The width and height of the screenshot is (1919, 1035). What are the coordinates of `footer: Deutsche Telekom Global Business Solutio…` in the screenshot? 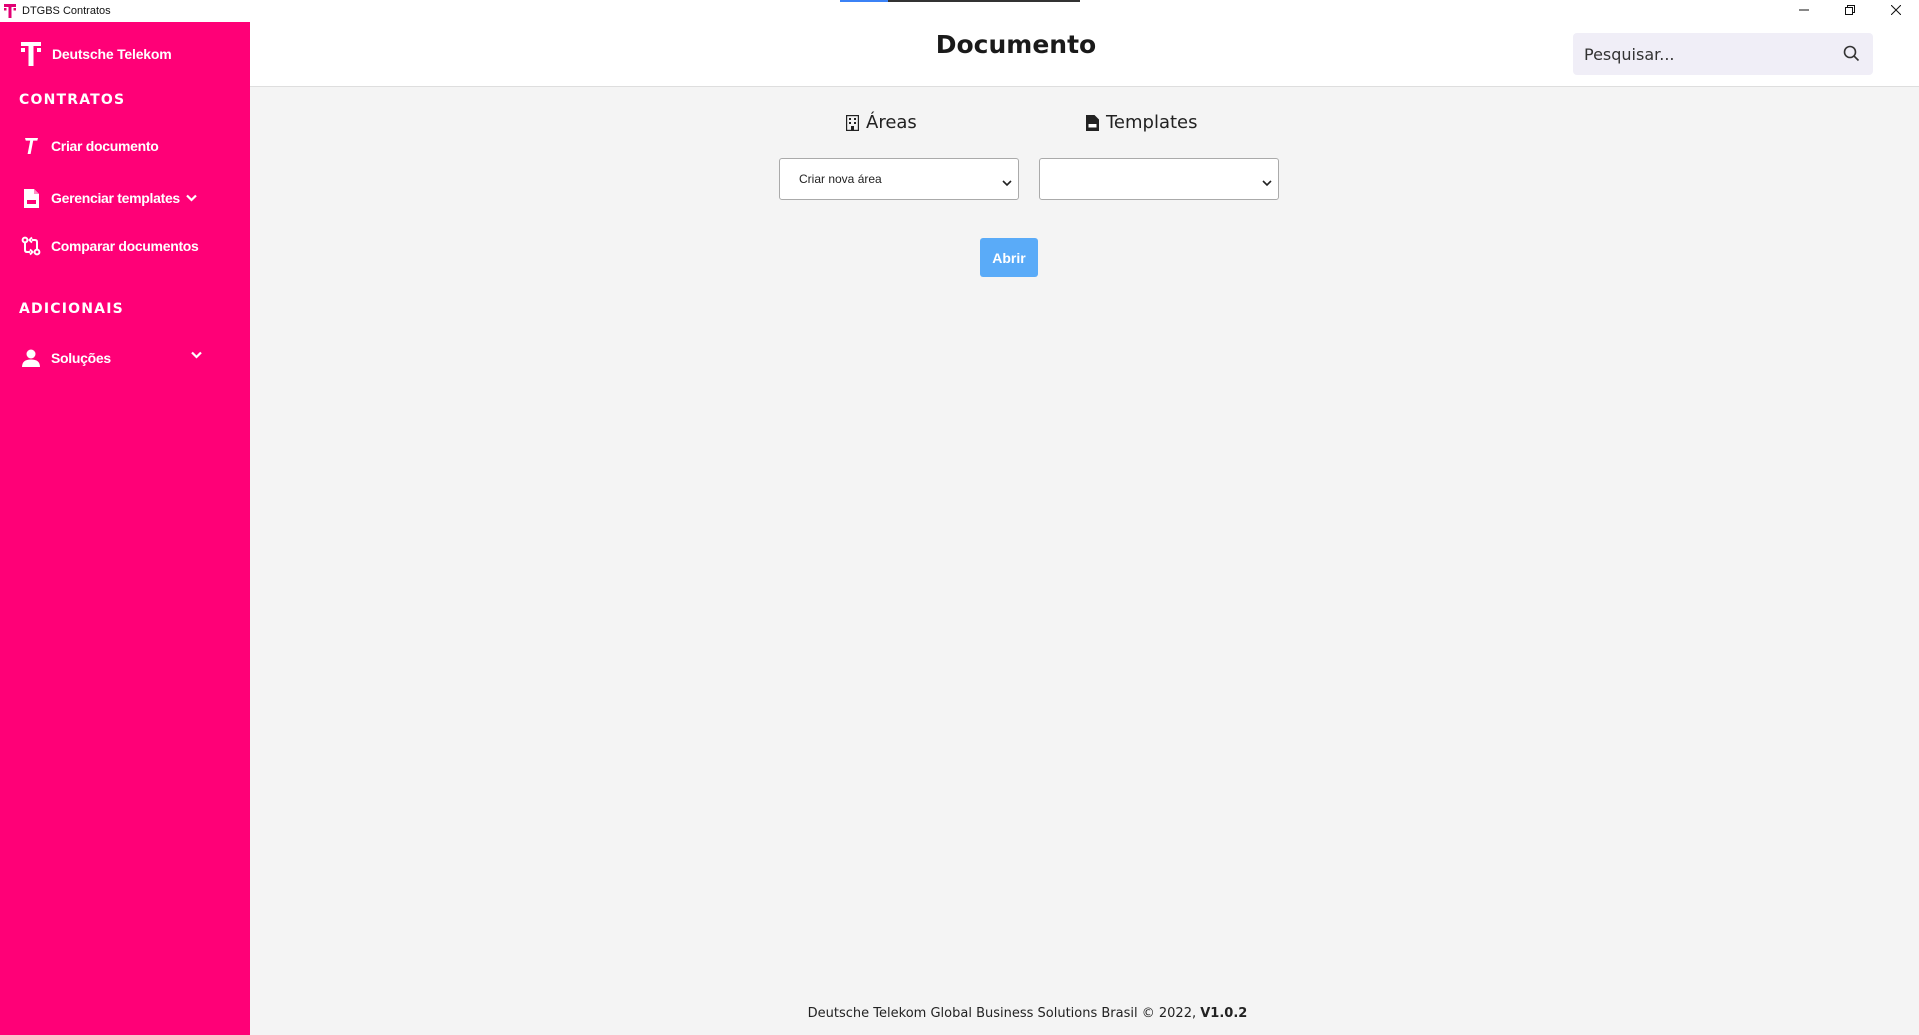 It's located at (1027, 1013).